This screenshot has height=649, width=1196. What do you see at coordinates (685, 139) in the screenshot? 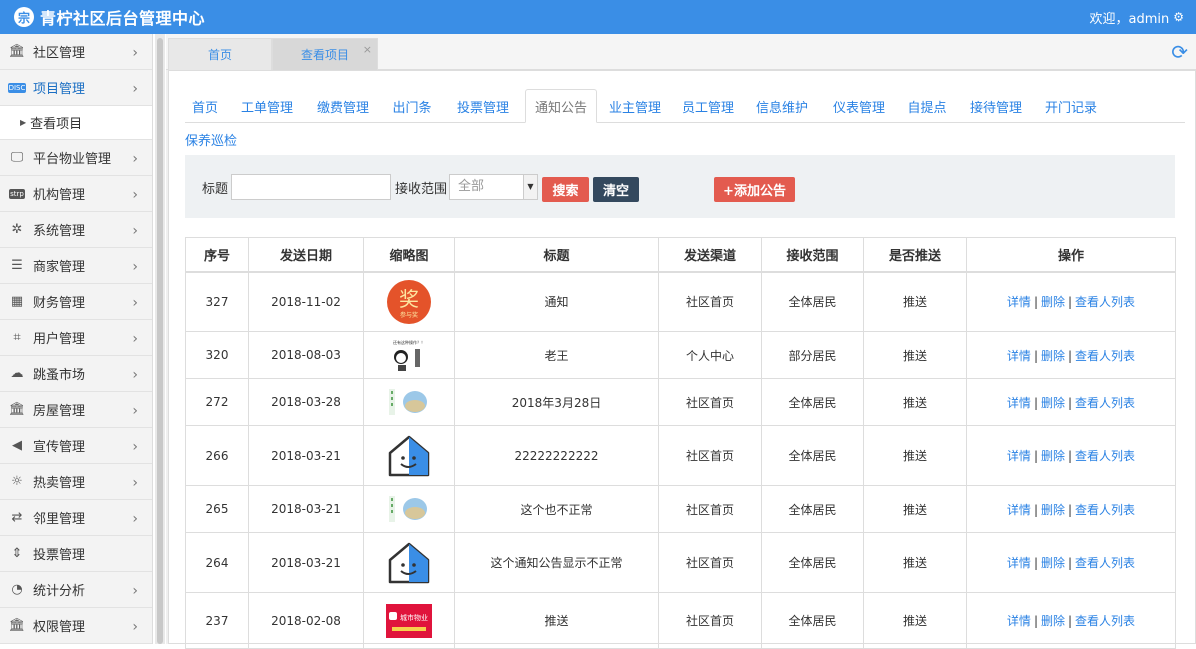
I see `module-nav-row: 保养巡检` at bounding box center [685, 139].